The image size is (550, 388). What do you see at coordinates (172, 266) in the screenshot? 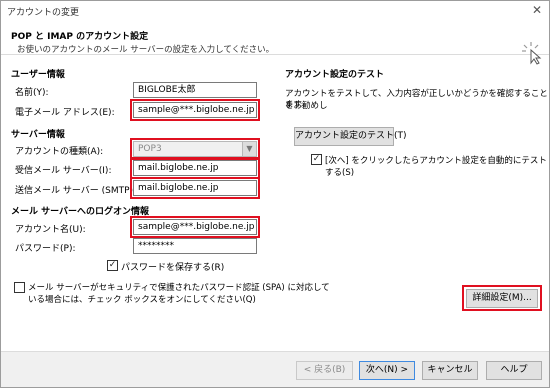
I see `save-password-label: パスワードを保存する(R)` at bounding box center [172, 266].